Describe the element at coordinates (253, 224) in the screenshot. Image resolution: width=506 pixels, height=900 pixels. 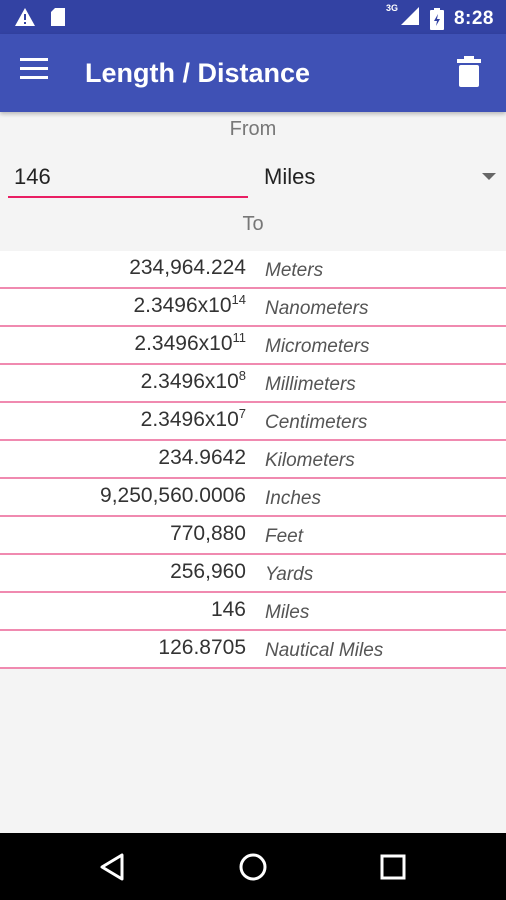
I see `to-label: To` at that location.